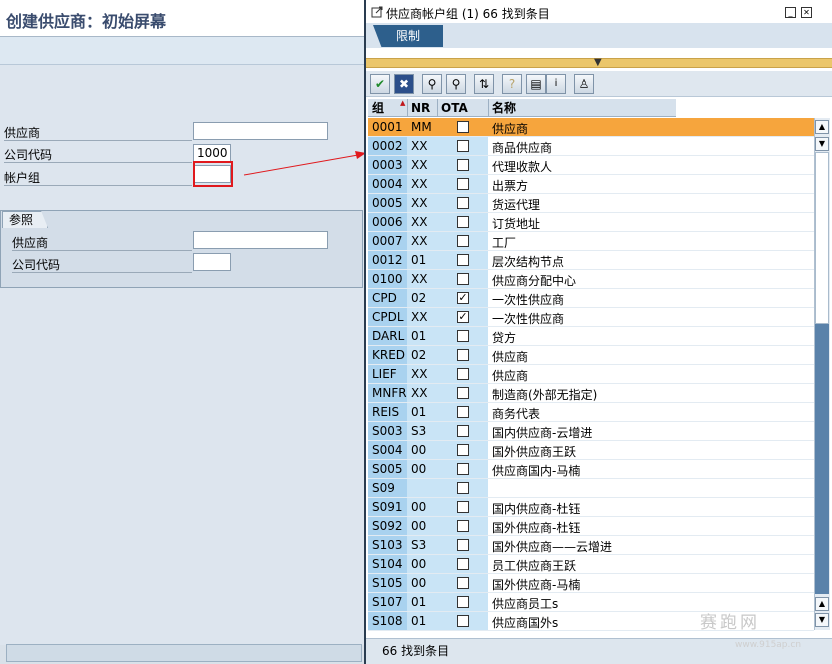  Describe the element at coordinates (591, 545) in the screenshot. I see `table-row: S103 S3 国外供应商——云增进` at that location.